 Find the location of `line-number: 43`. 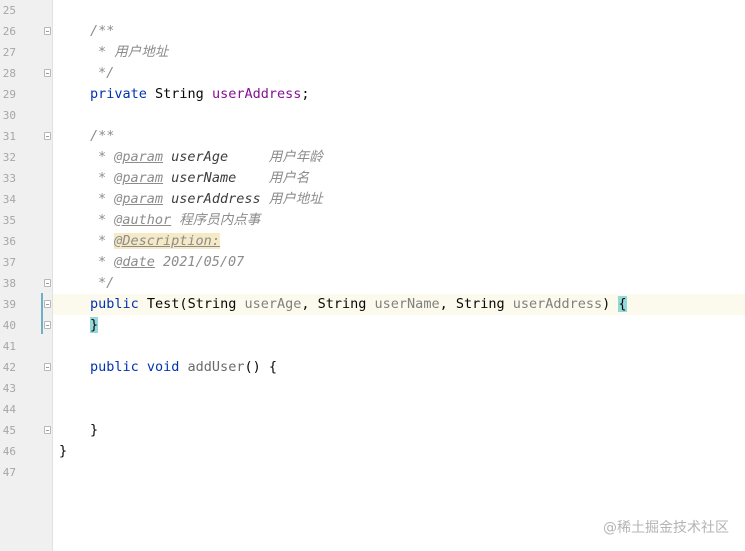

line-number: 43 is located at coordinates (9, 388).